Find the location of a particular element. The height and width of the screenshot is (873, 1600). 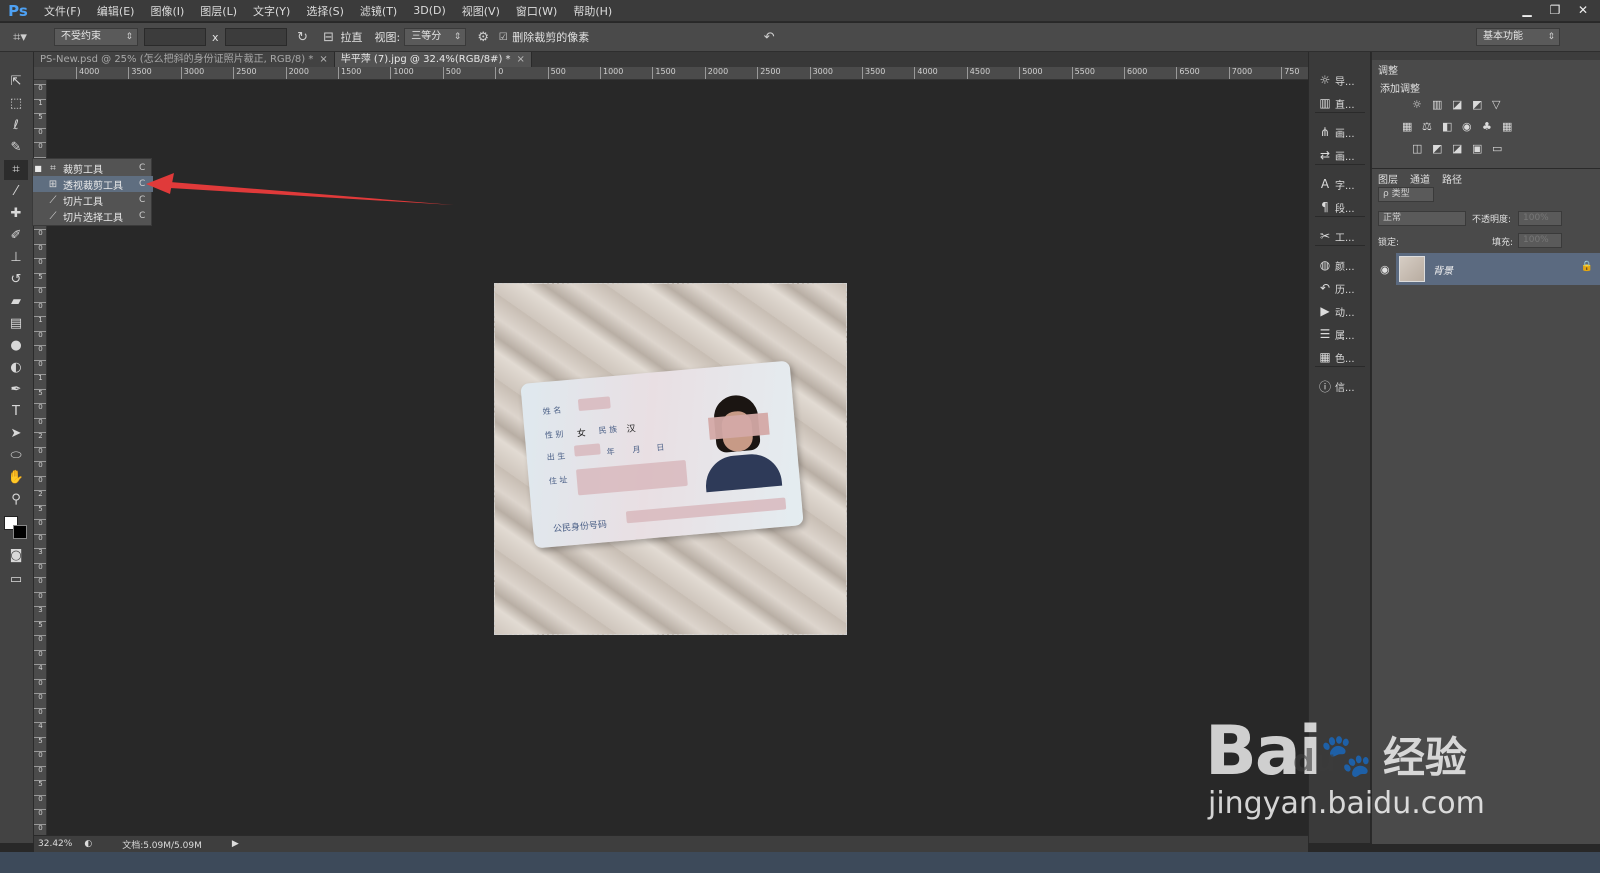

delete-cropped-pixels-label: 删除裁剪的像素 is located at coordinates (550, 37).